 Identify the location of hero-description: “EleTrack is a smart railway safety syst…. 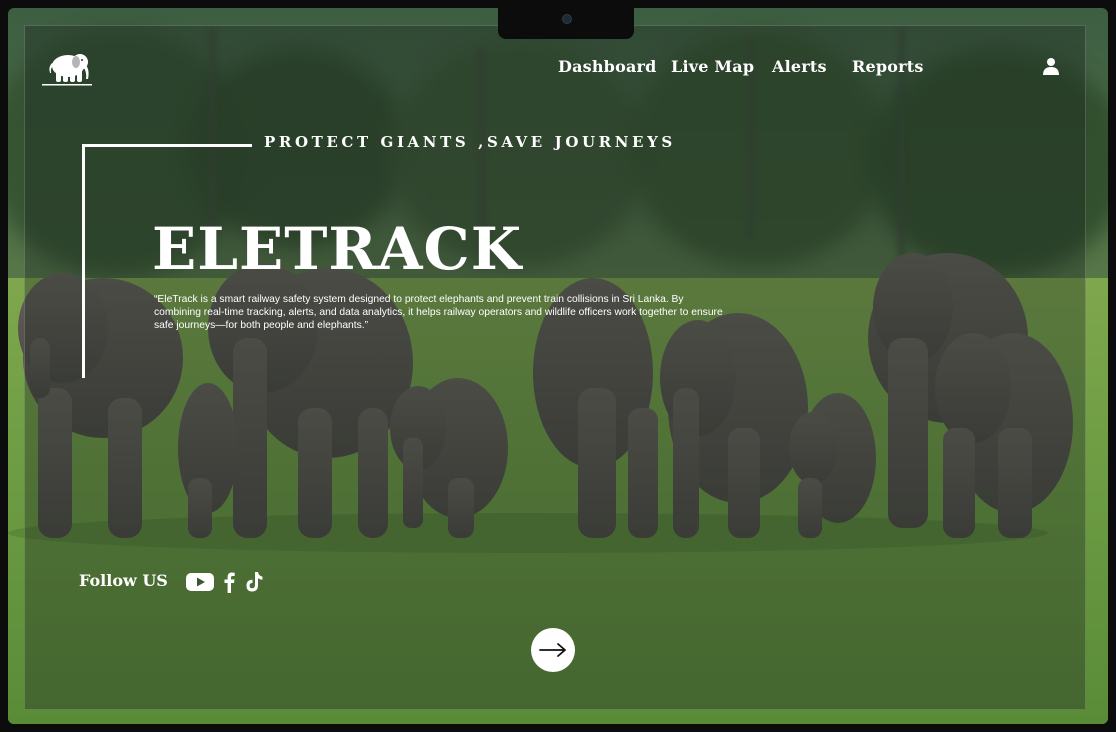
(438, 312).